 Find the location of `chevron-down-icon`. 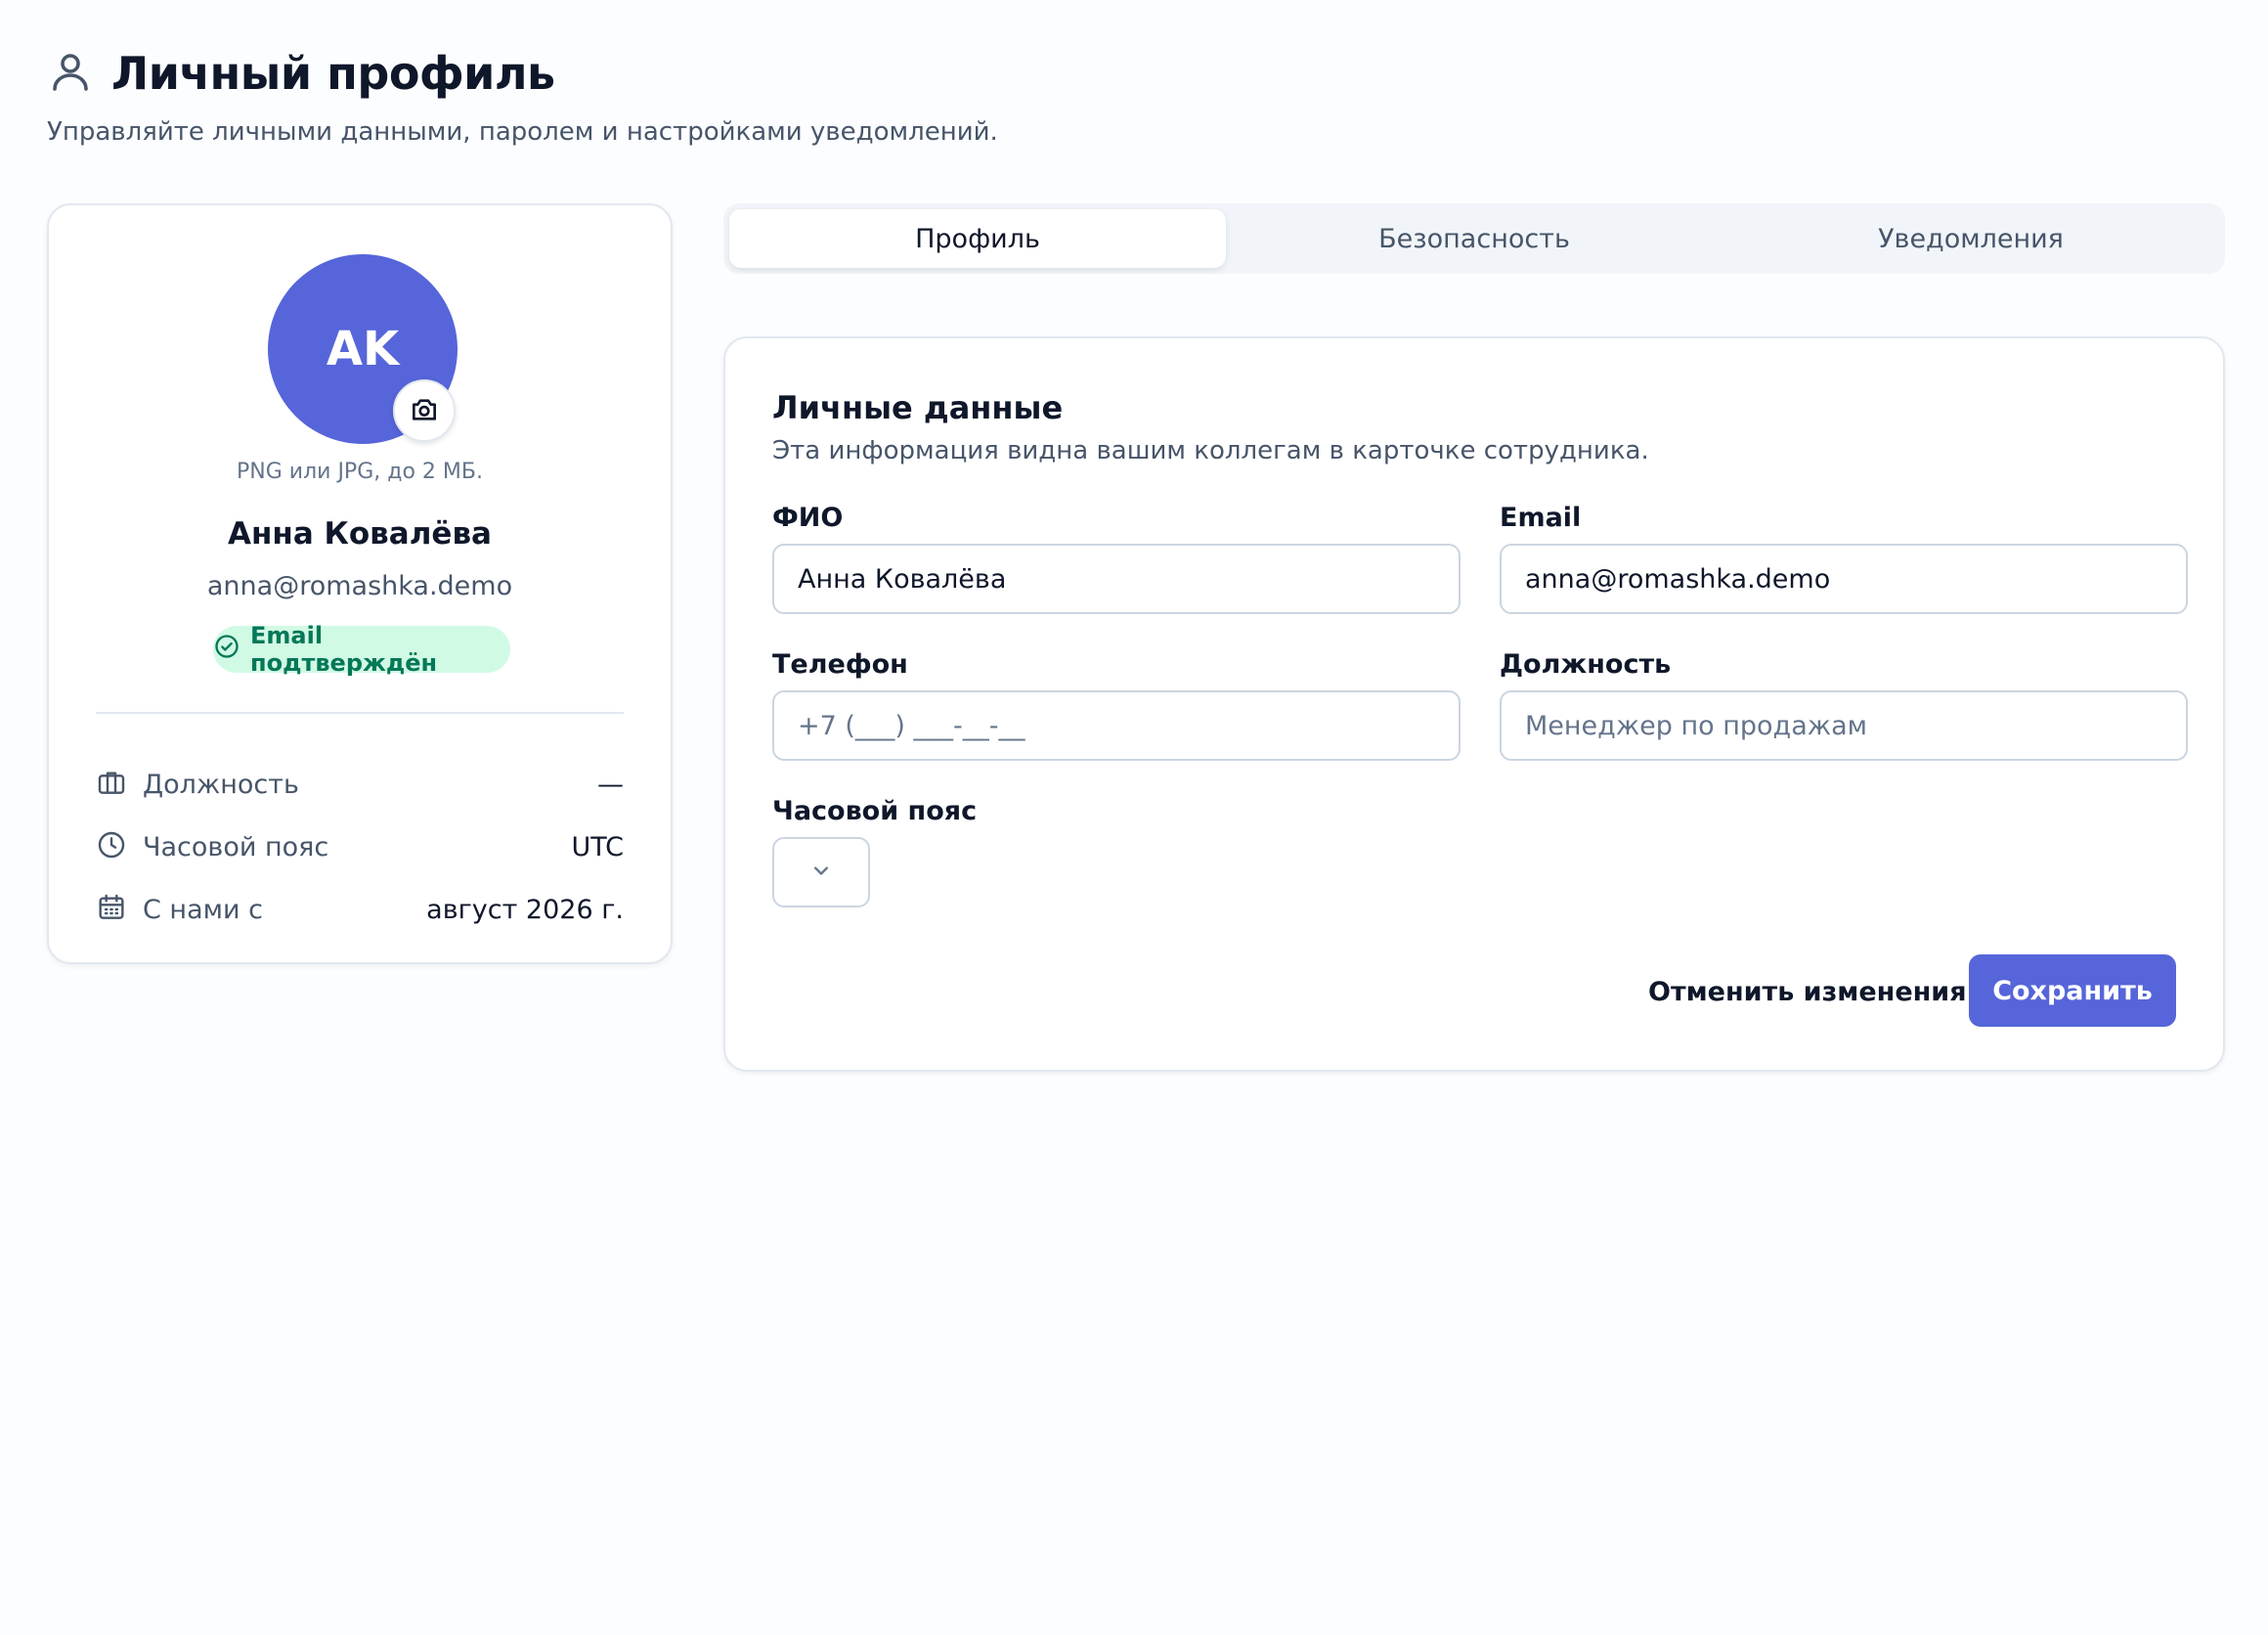

chevron-down-icon is located at coordinates (821, 872).